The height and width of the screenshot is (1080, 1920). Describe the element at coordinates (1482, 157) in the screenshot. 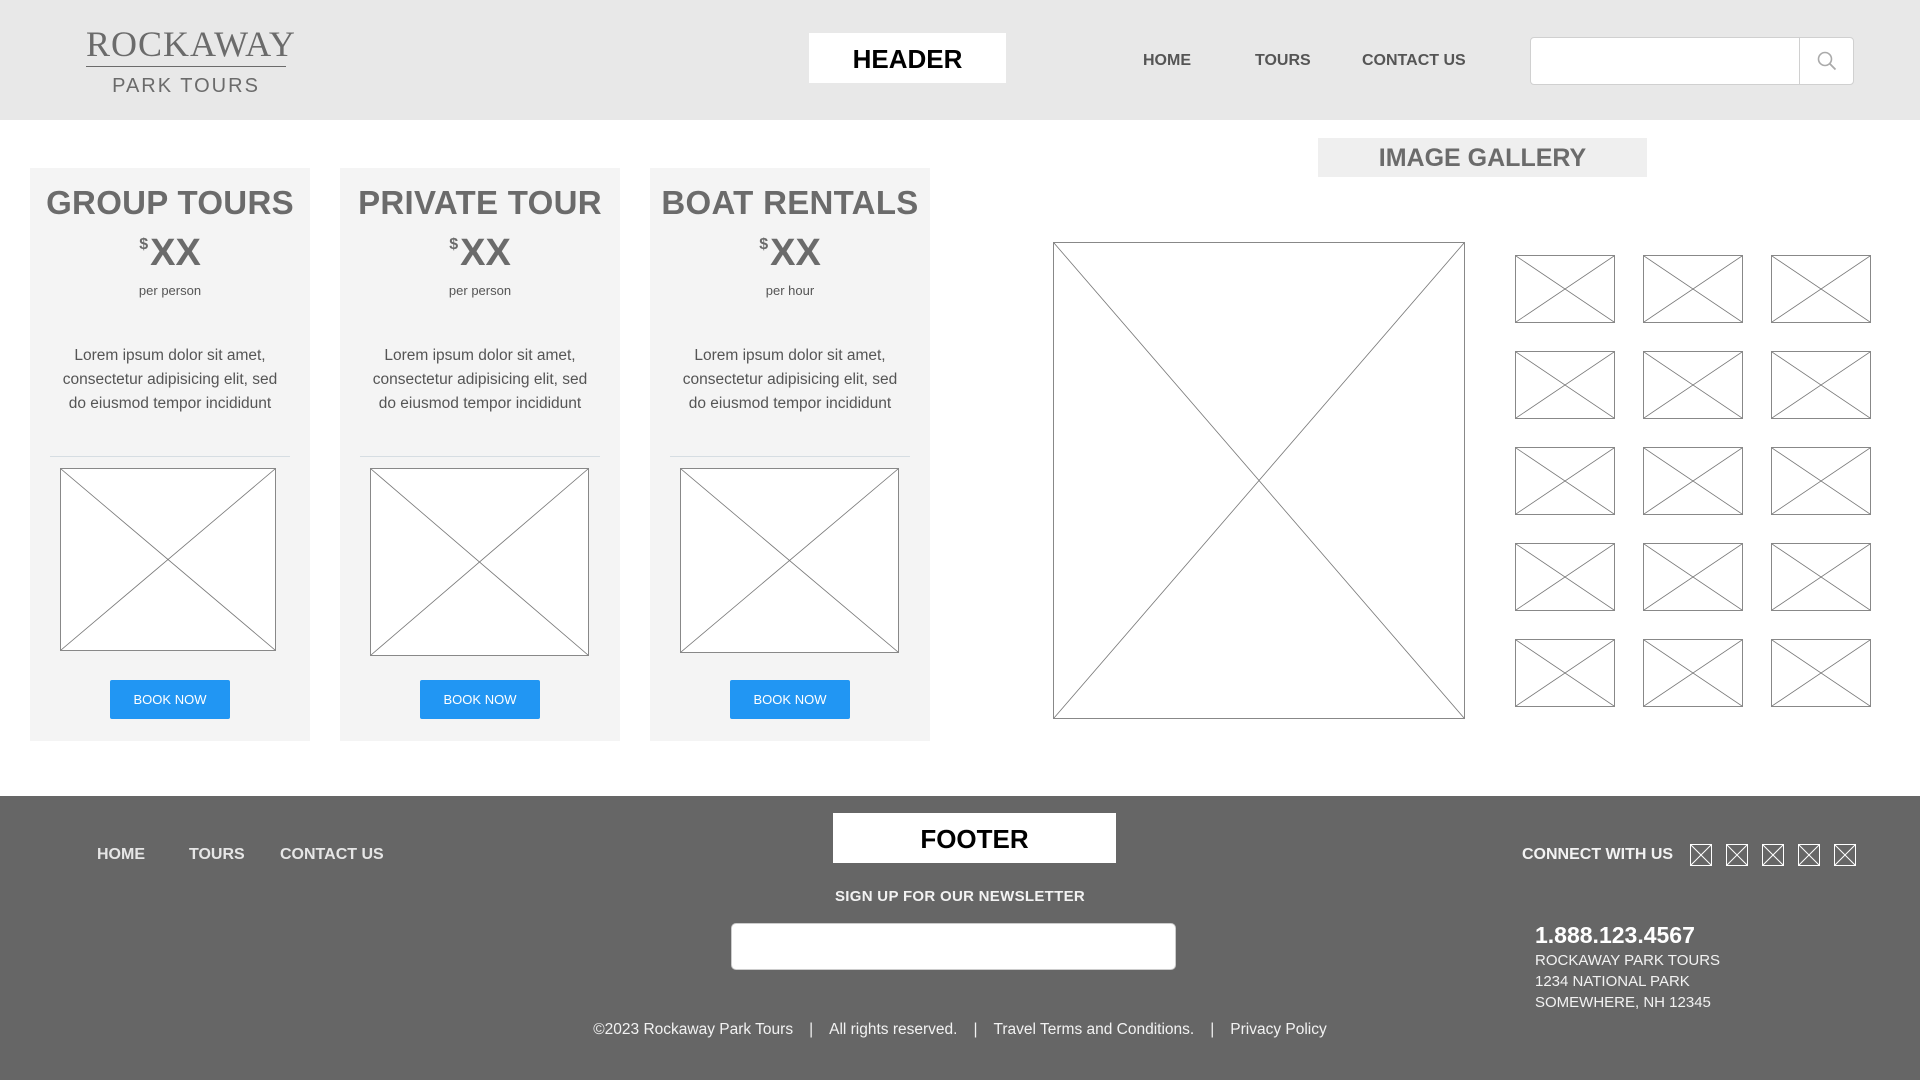

I see `gallery-title: IMAGE GALLERY` at that location.